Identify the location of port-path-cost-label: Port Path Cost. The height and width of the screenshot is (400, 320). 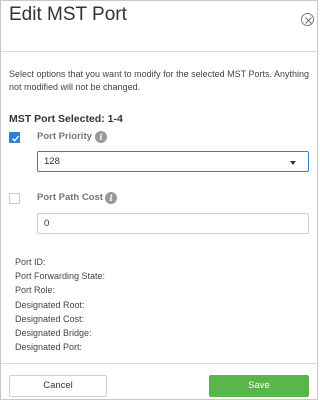
(70, 197).